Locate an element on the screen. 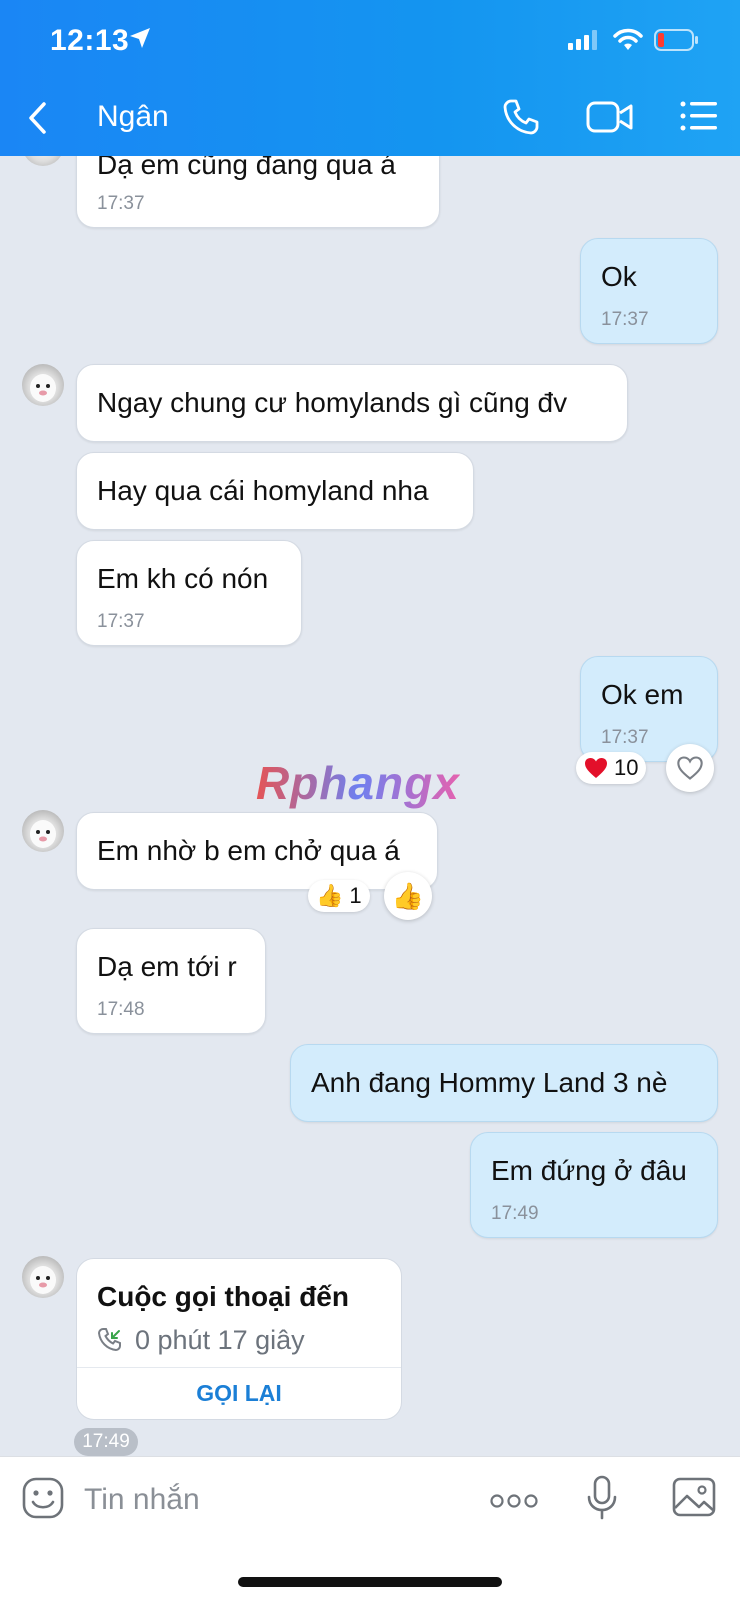 This screenshot has height=1600, width=740. message-text: Dạ em tới r is located at coordinates (167, 966).